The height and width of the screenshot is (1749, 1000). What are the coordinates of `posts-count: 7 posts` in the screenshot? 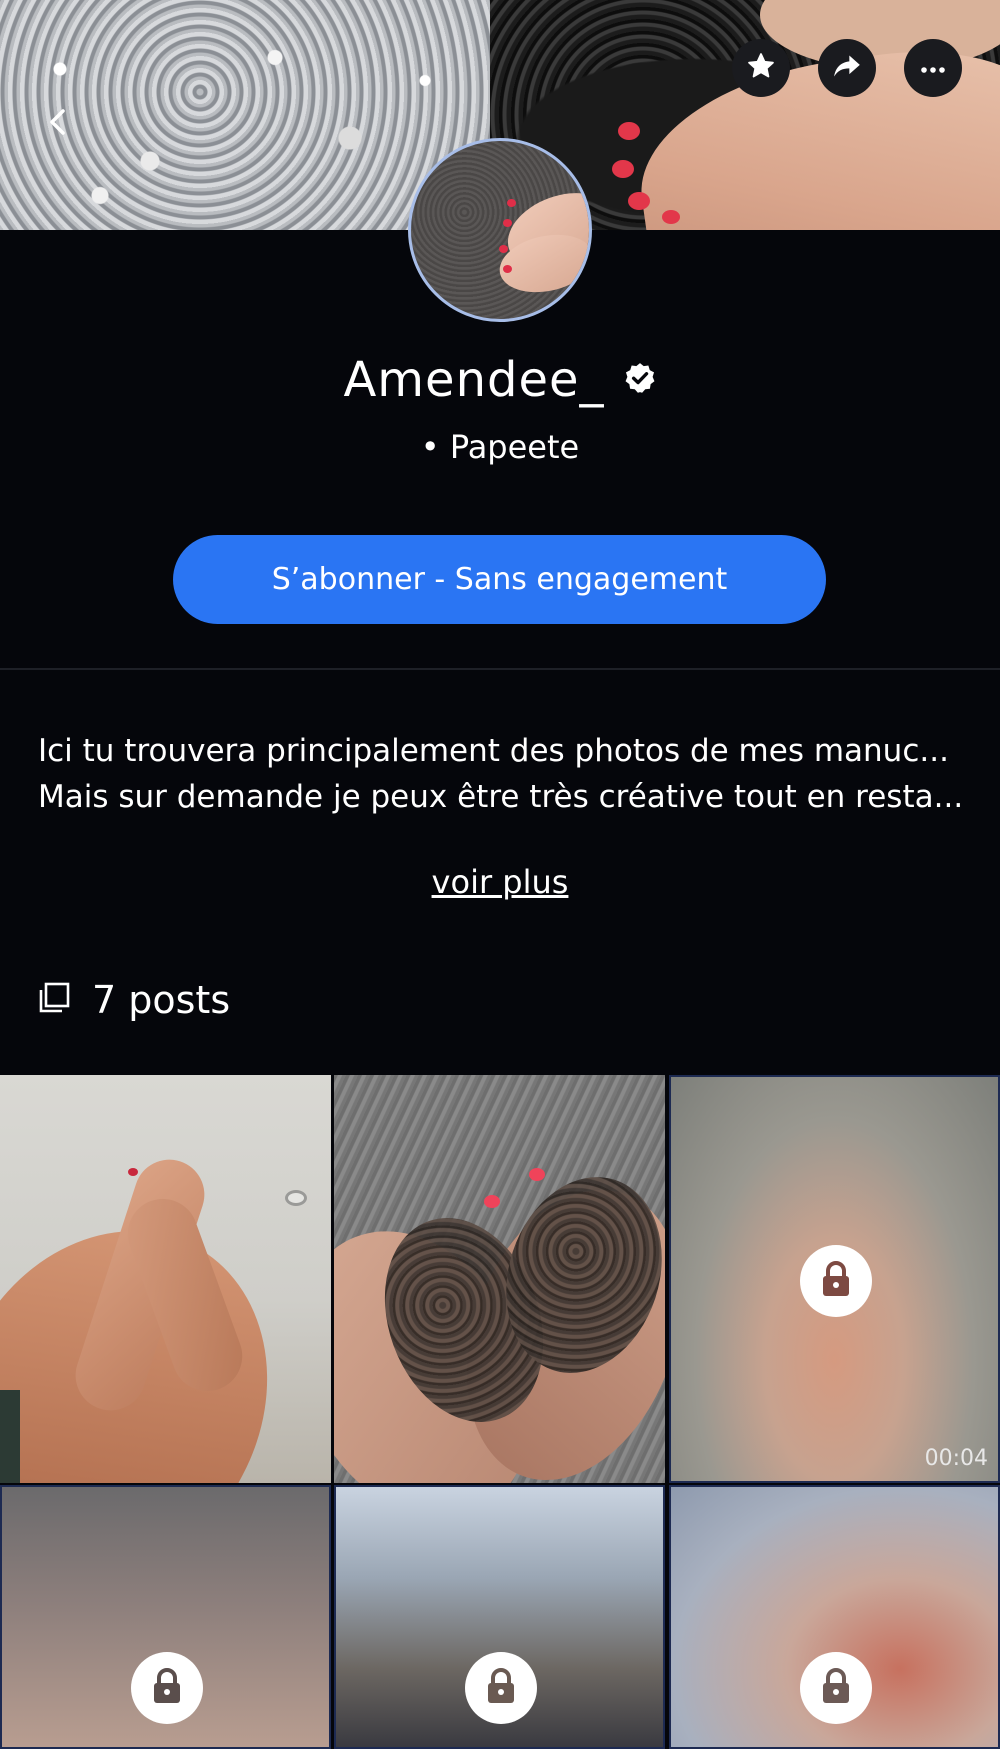 It's located at (161, 1000).